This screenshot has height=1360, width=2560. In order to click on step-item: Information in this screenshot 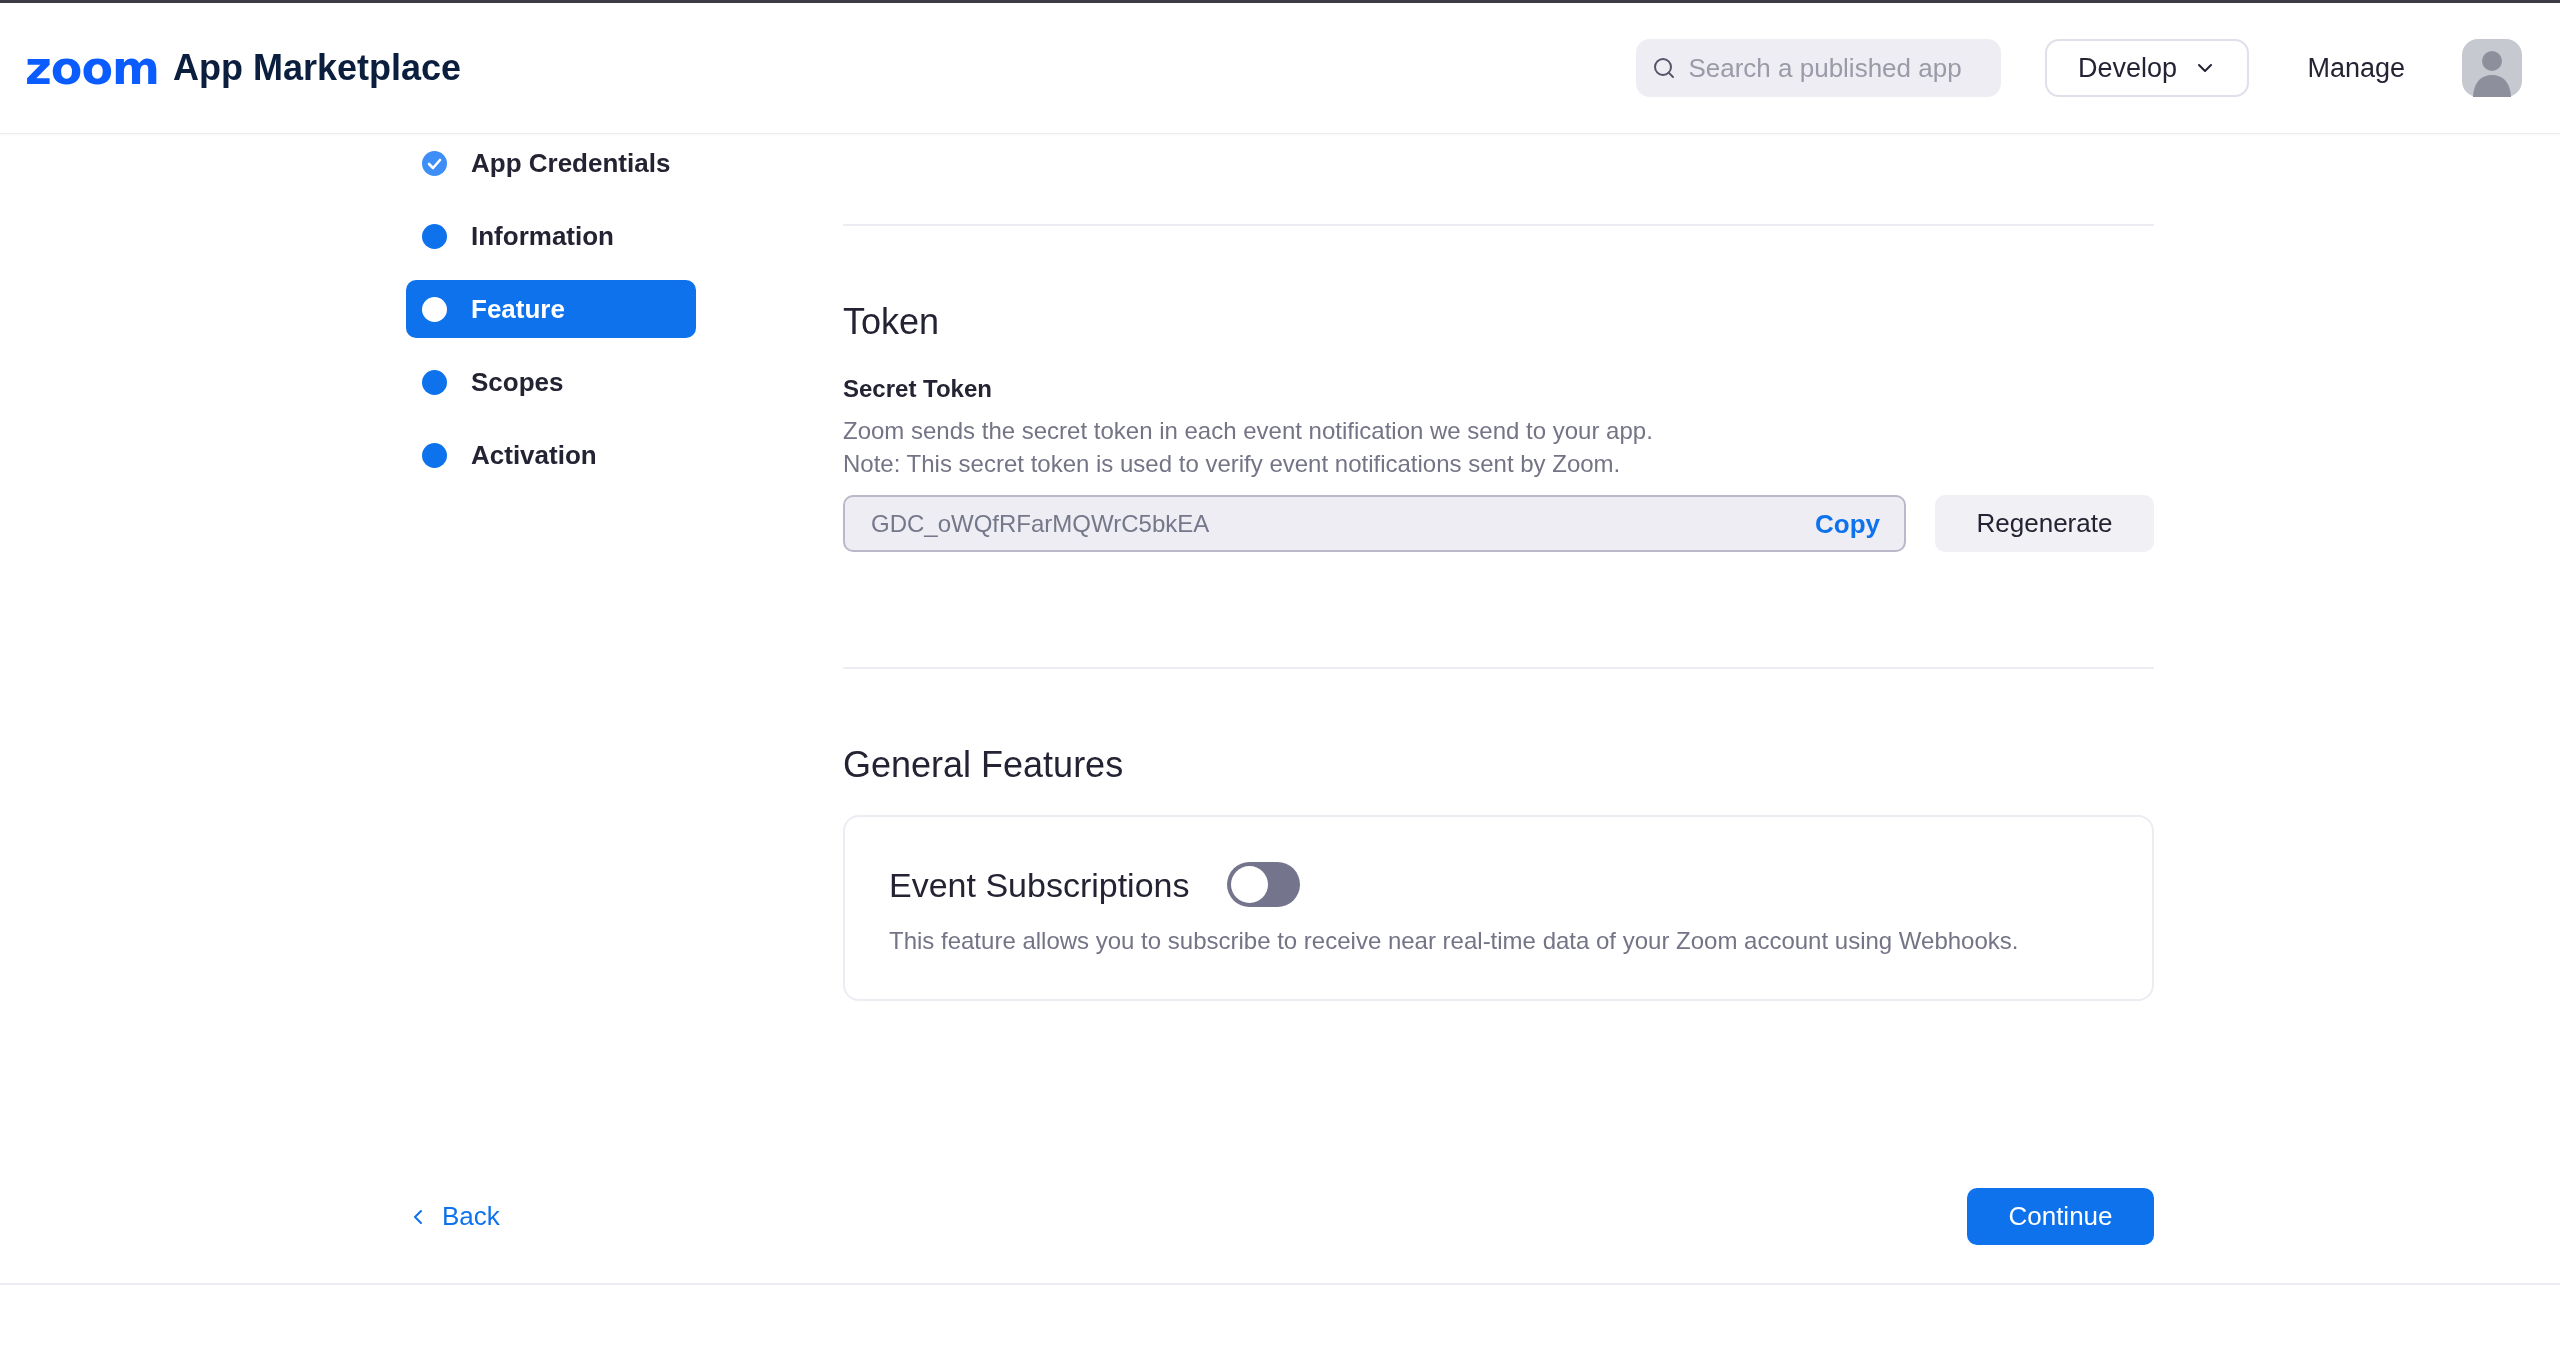, I will do `click(551, 236)`.